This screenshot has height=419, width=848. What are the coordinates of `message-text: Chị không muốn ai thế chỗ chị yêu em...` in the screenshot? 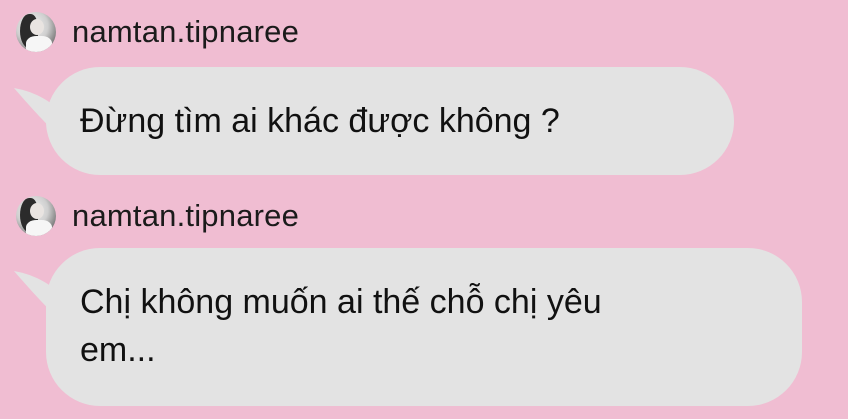 It's located at (341, 326).